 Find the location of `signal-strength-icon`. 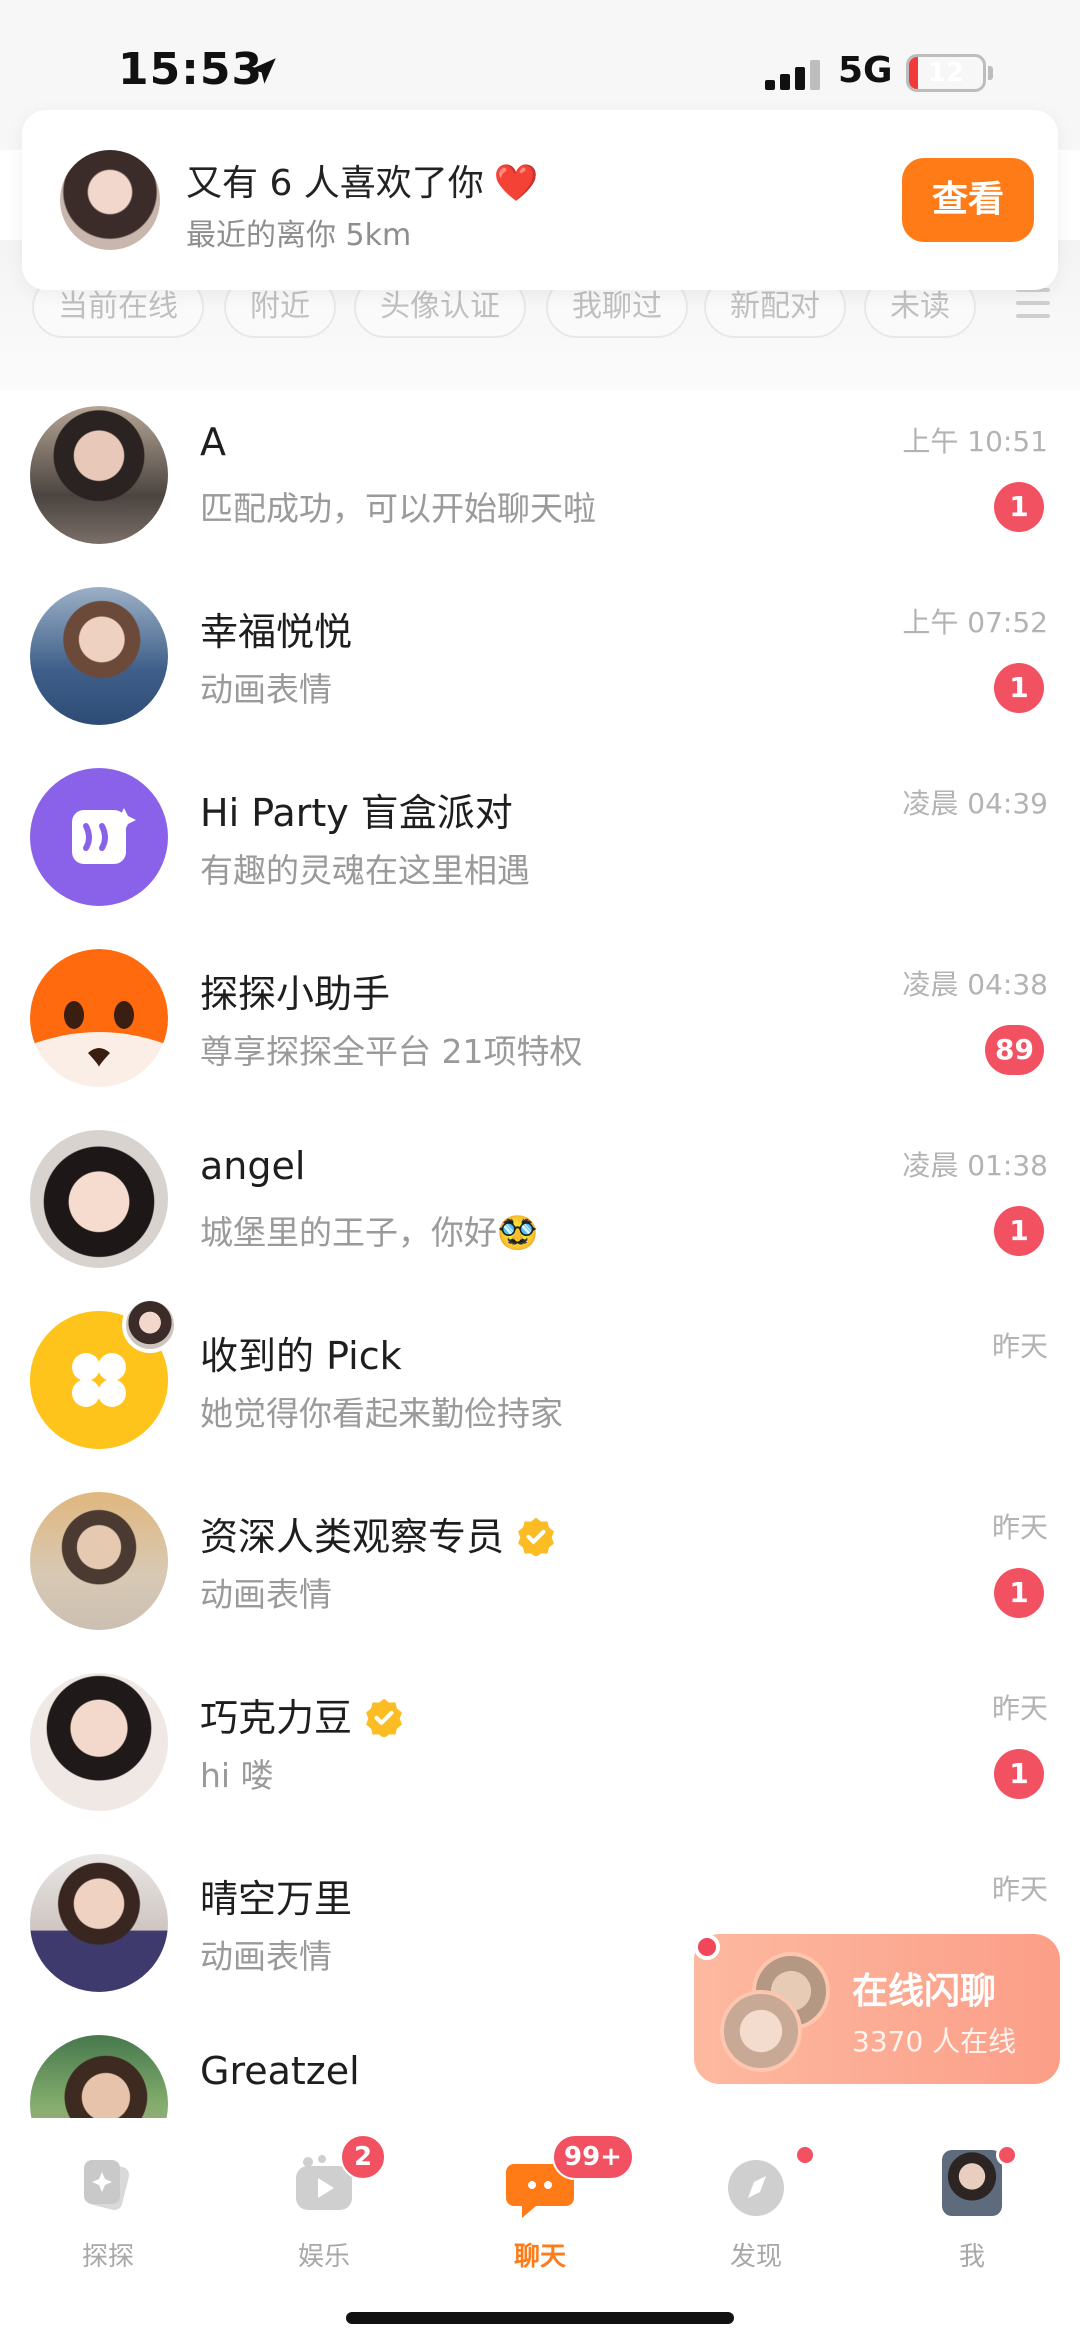

signal-strength-icon is located at coordinates (793, 74).